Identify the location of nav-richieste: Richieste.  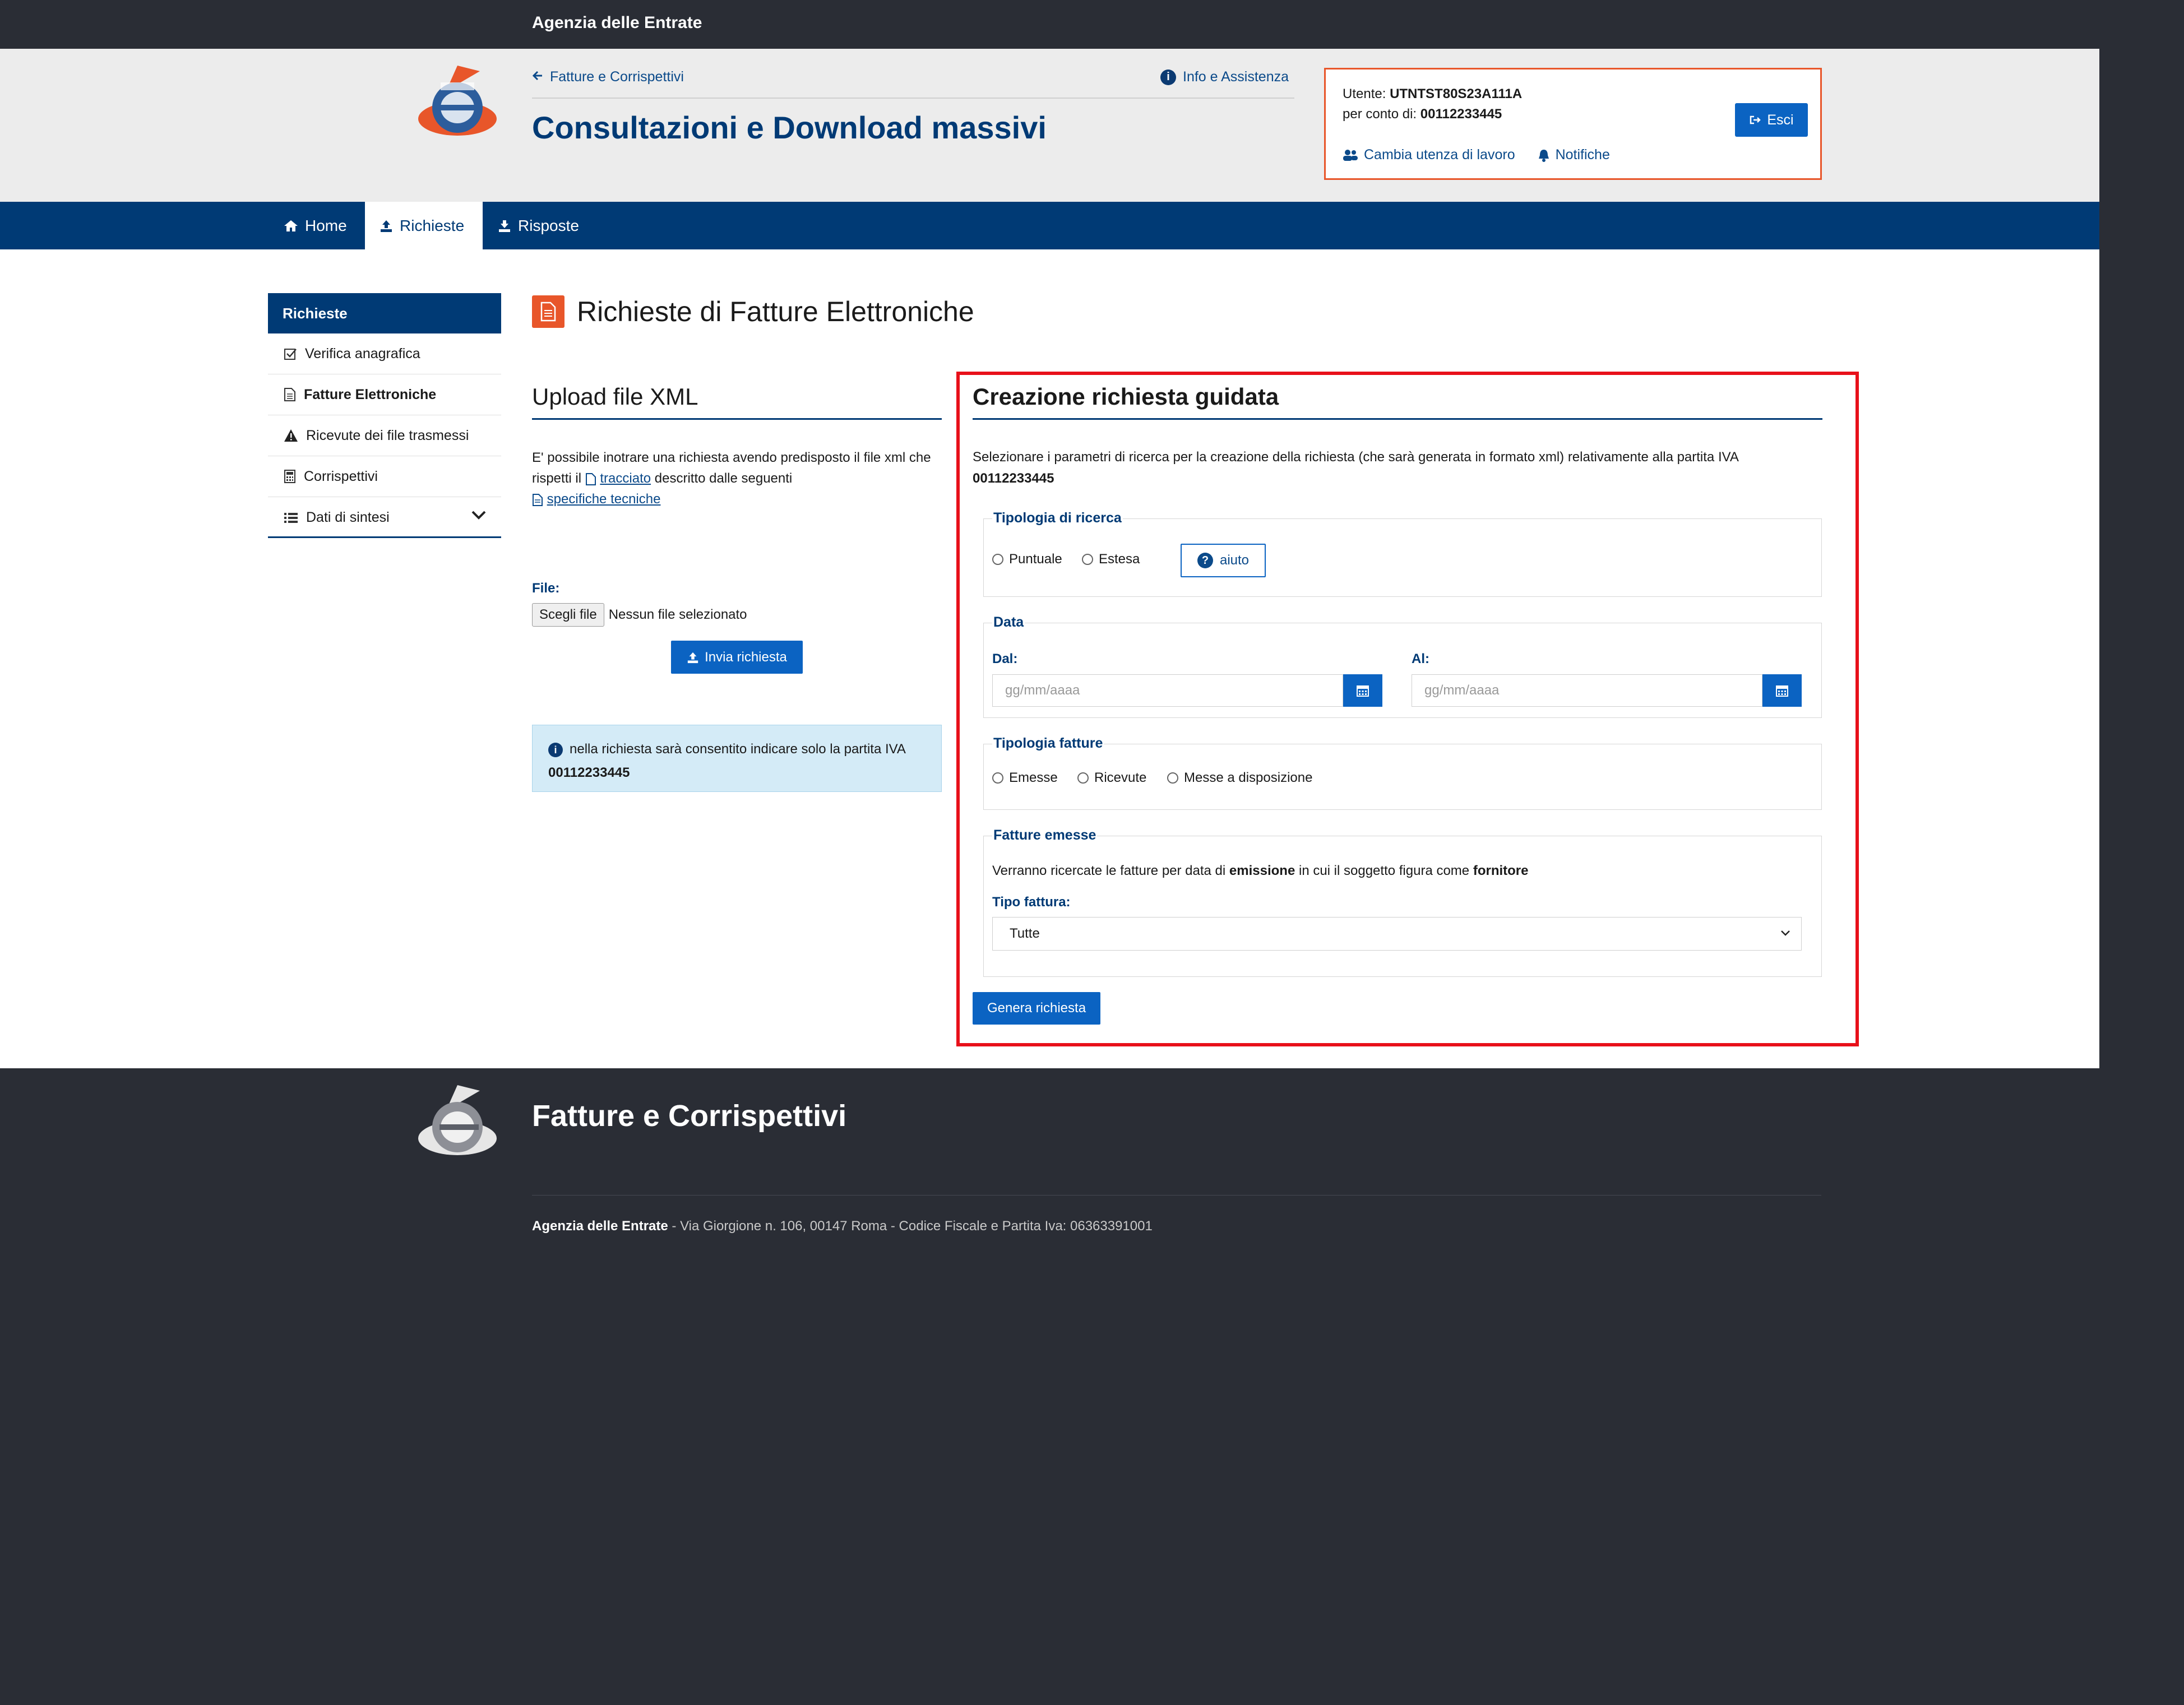
(424, 225).